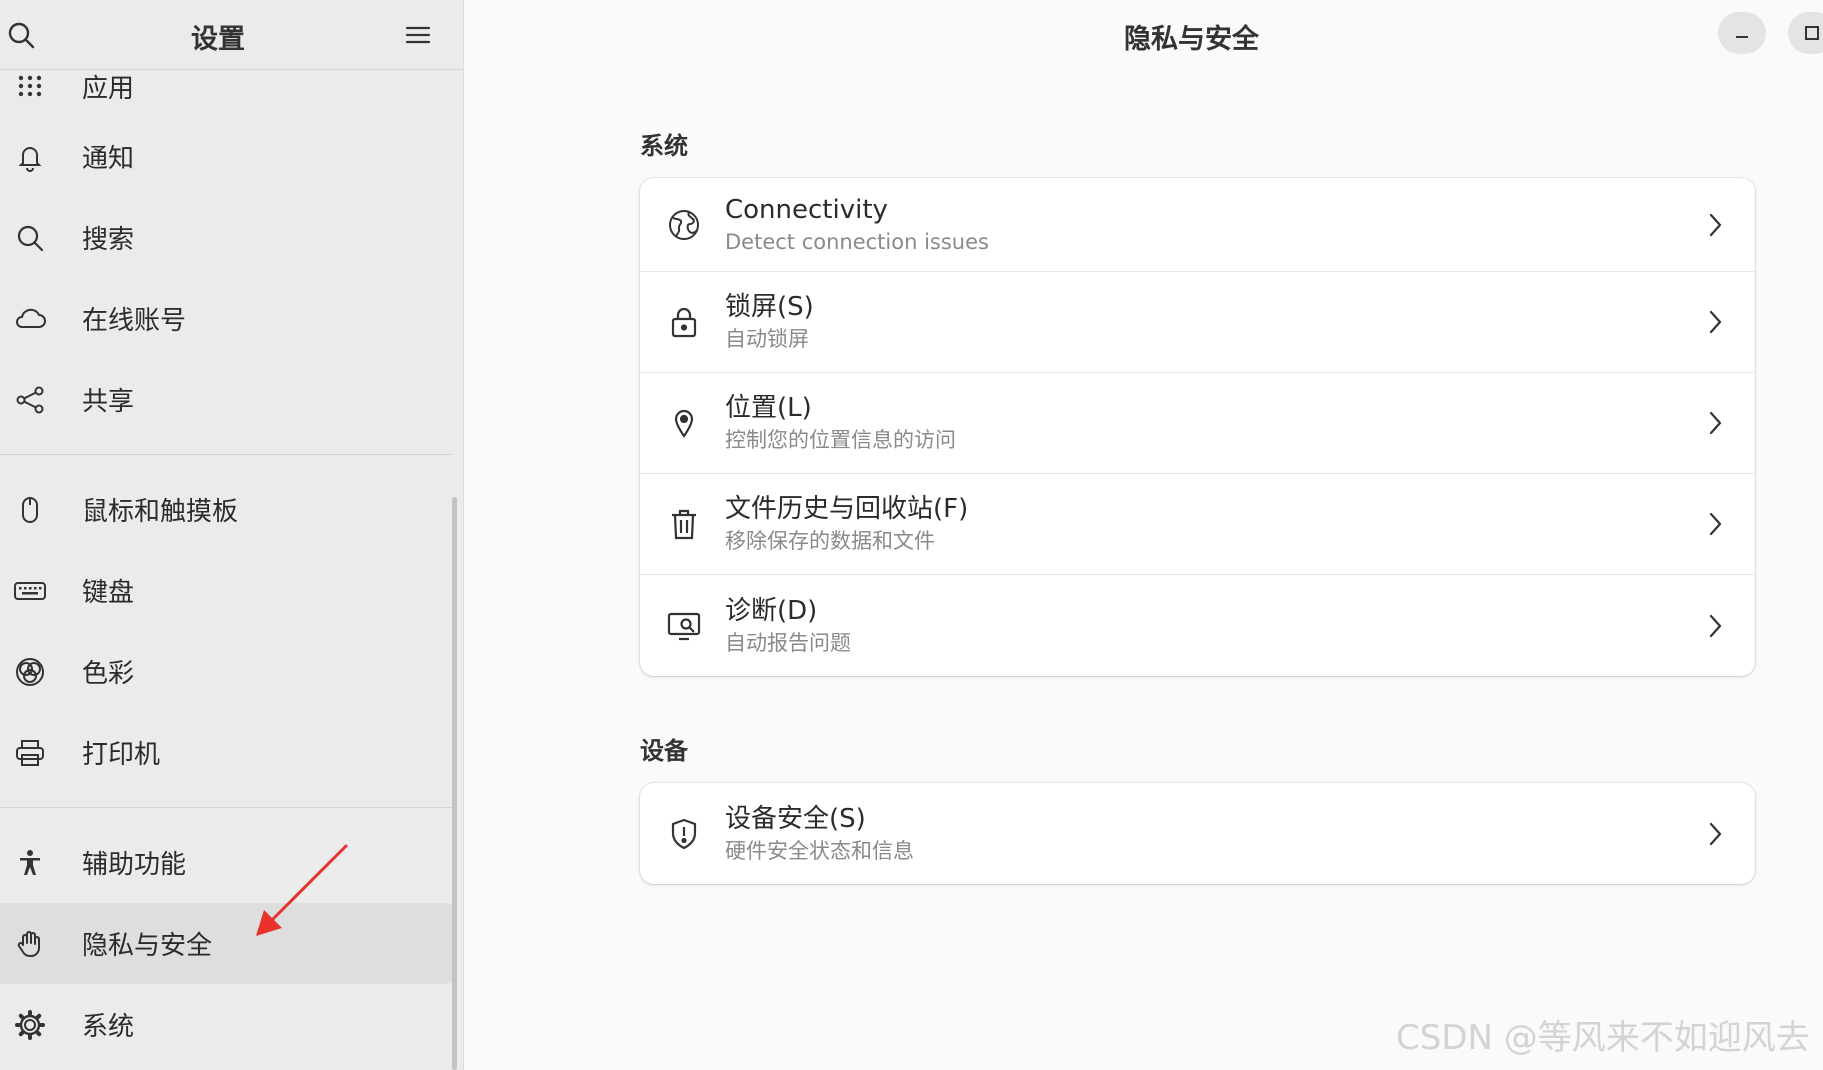 The height and width of the screenshot is (1070, 1823). What do you see at coordinates (227, 943) in the screenshot?
I see `sidebar-item-privacy-security: 隐私与安全` at bounding box center [227, 943].